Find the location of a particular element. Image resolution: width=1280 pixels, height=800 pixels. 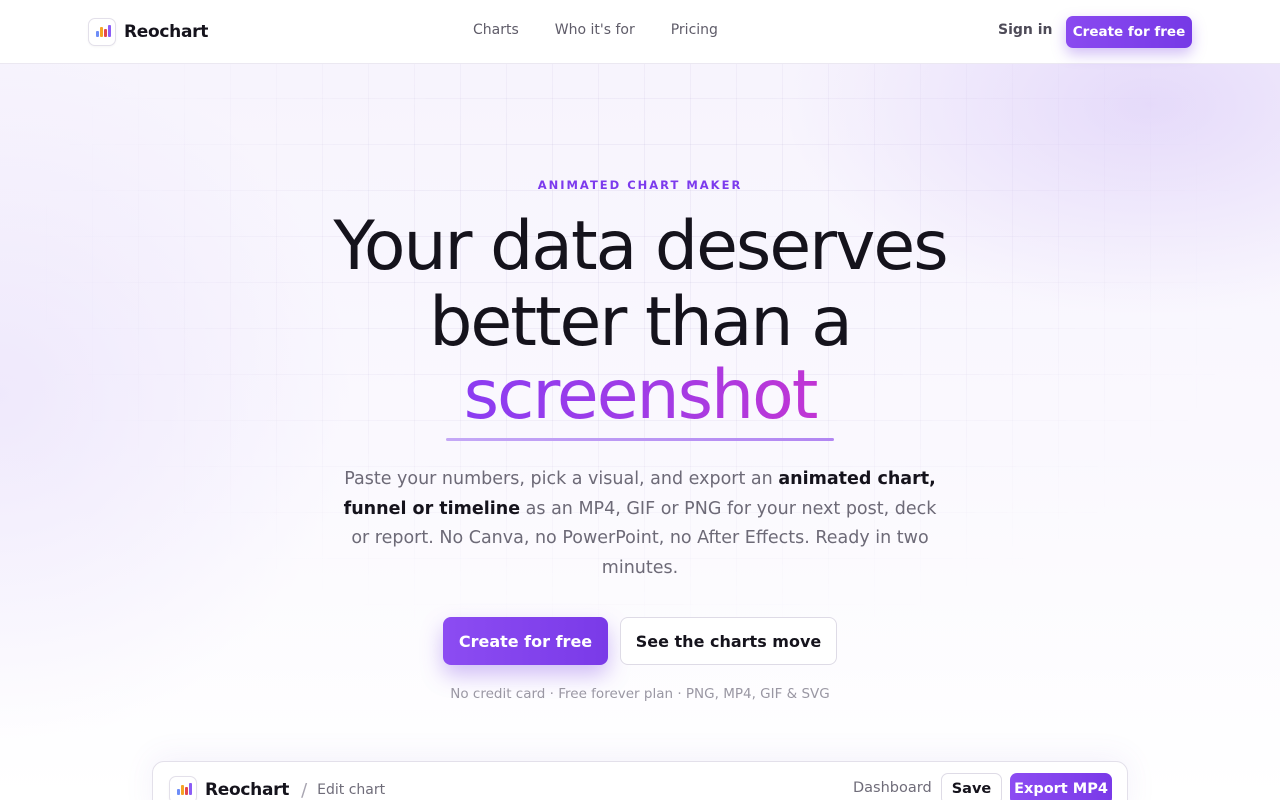

breadcrumb-edit-chart: Edit chart is located at coordinates (351, 790).